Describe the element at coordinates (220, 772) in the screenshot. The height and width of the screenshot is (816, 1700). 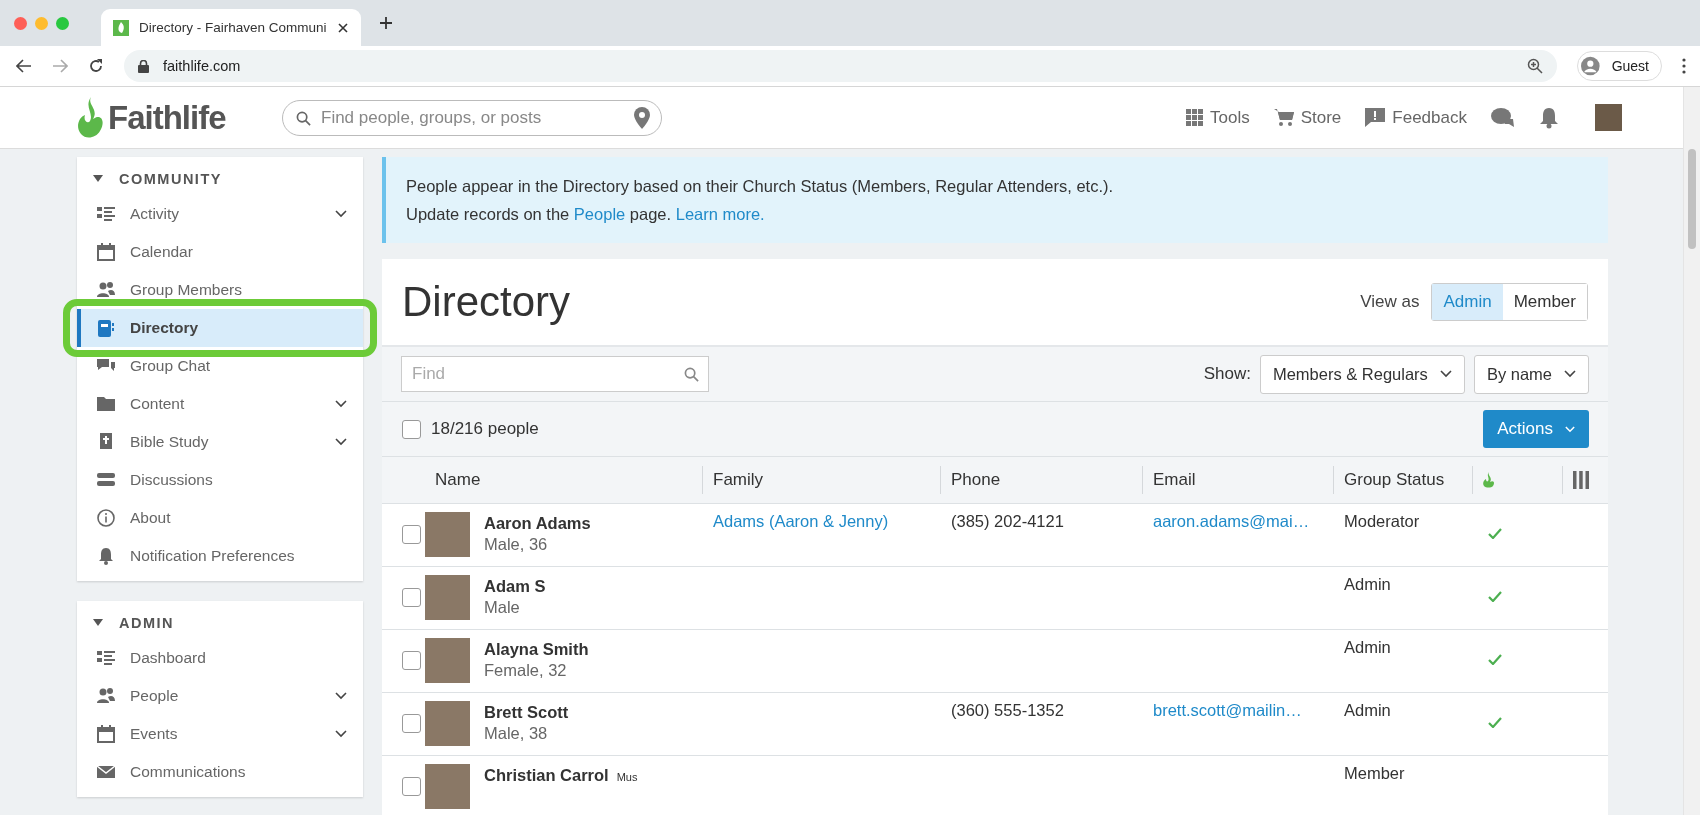
I see `sidebar-item: Communications` at that location.